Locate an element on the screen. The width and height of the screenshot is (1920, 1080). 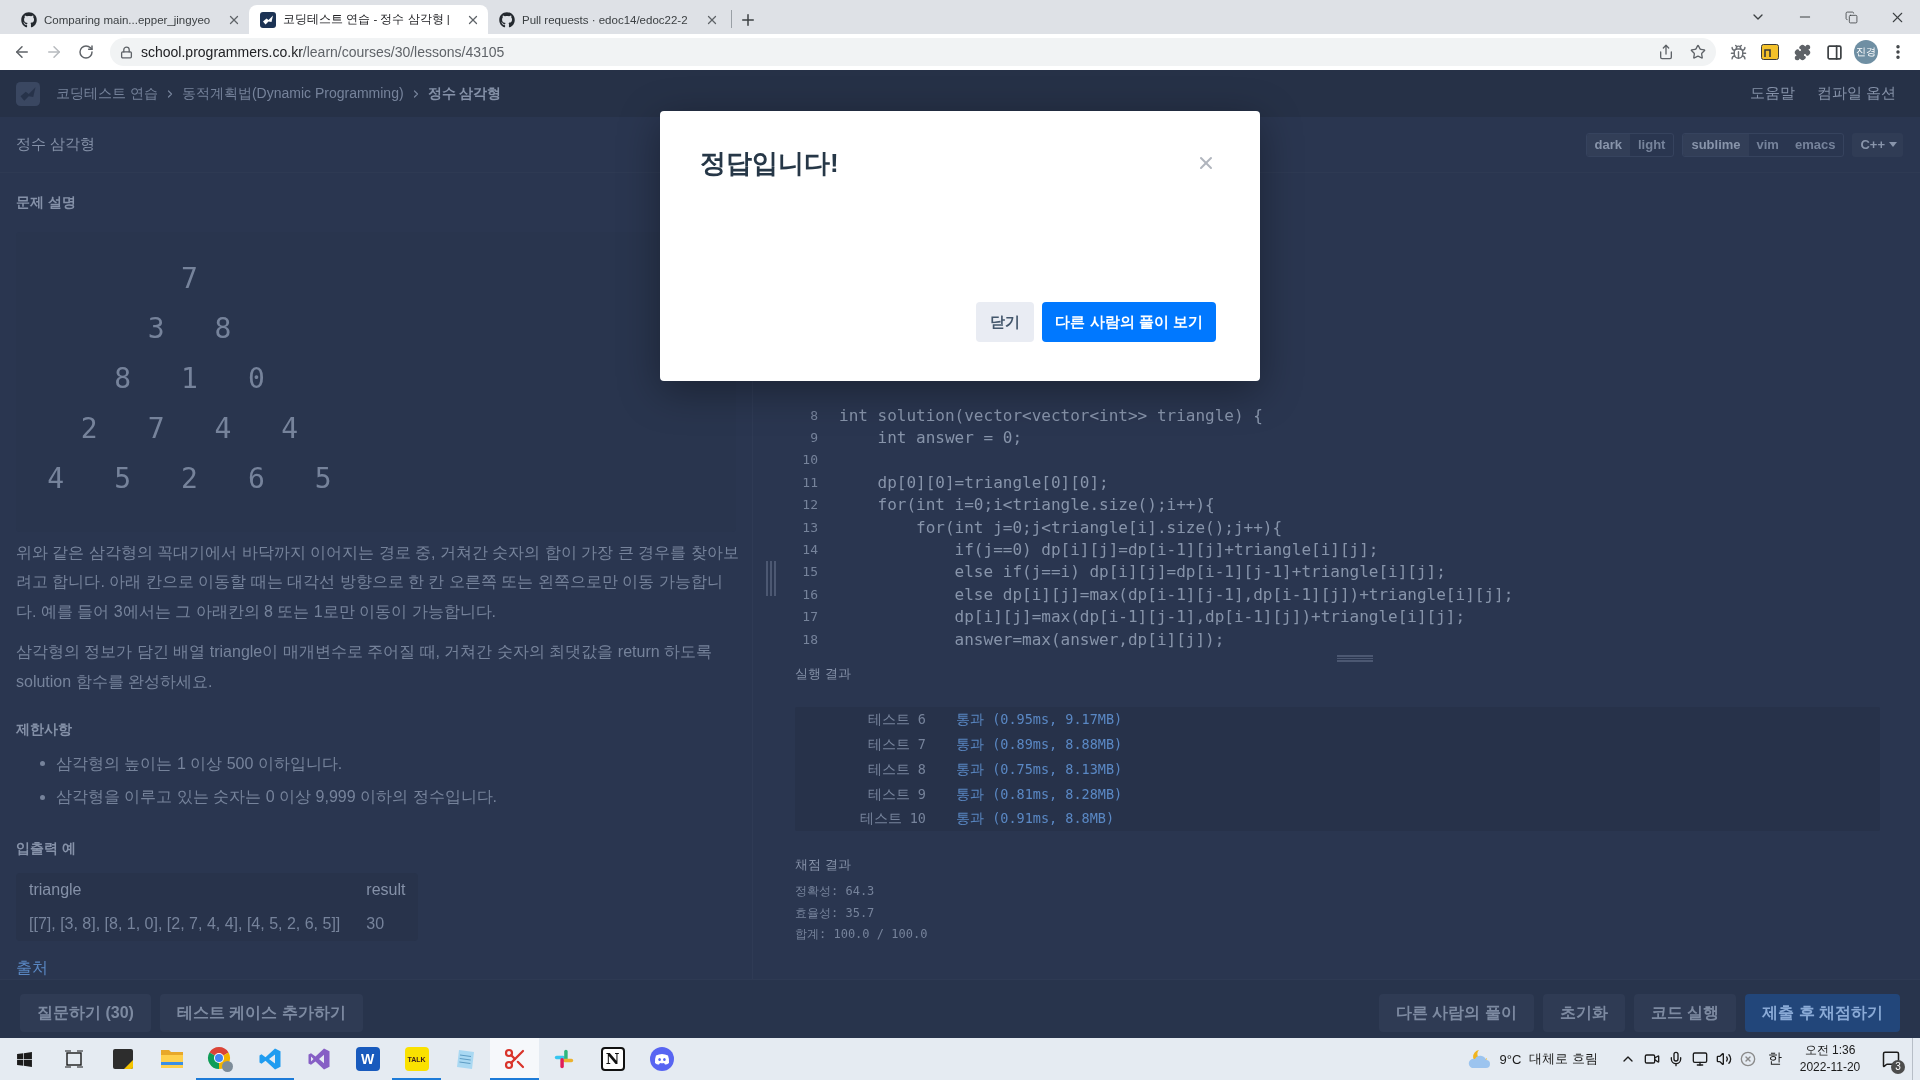
back-icon is located at coordinates (22, 52).